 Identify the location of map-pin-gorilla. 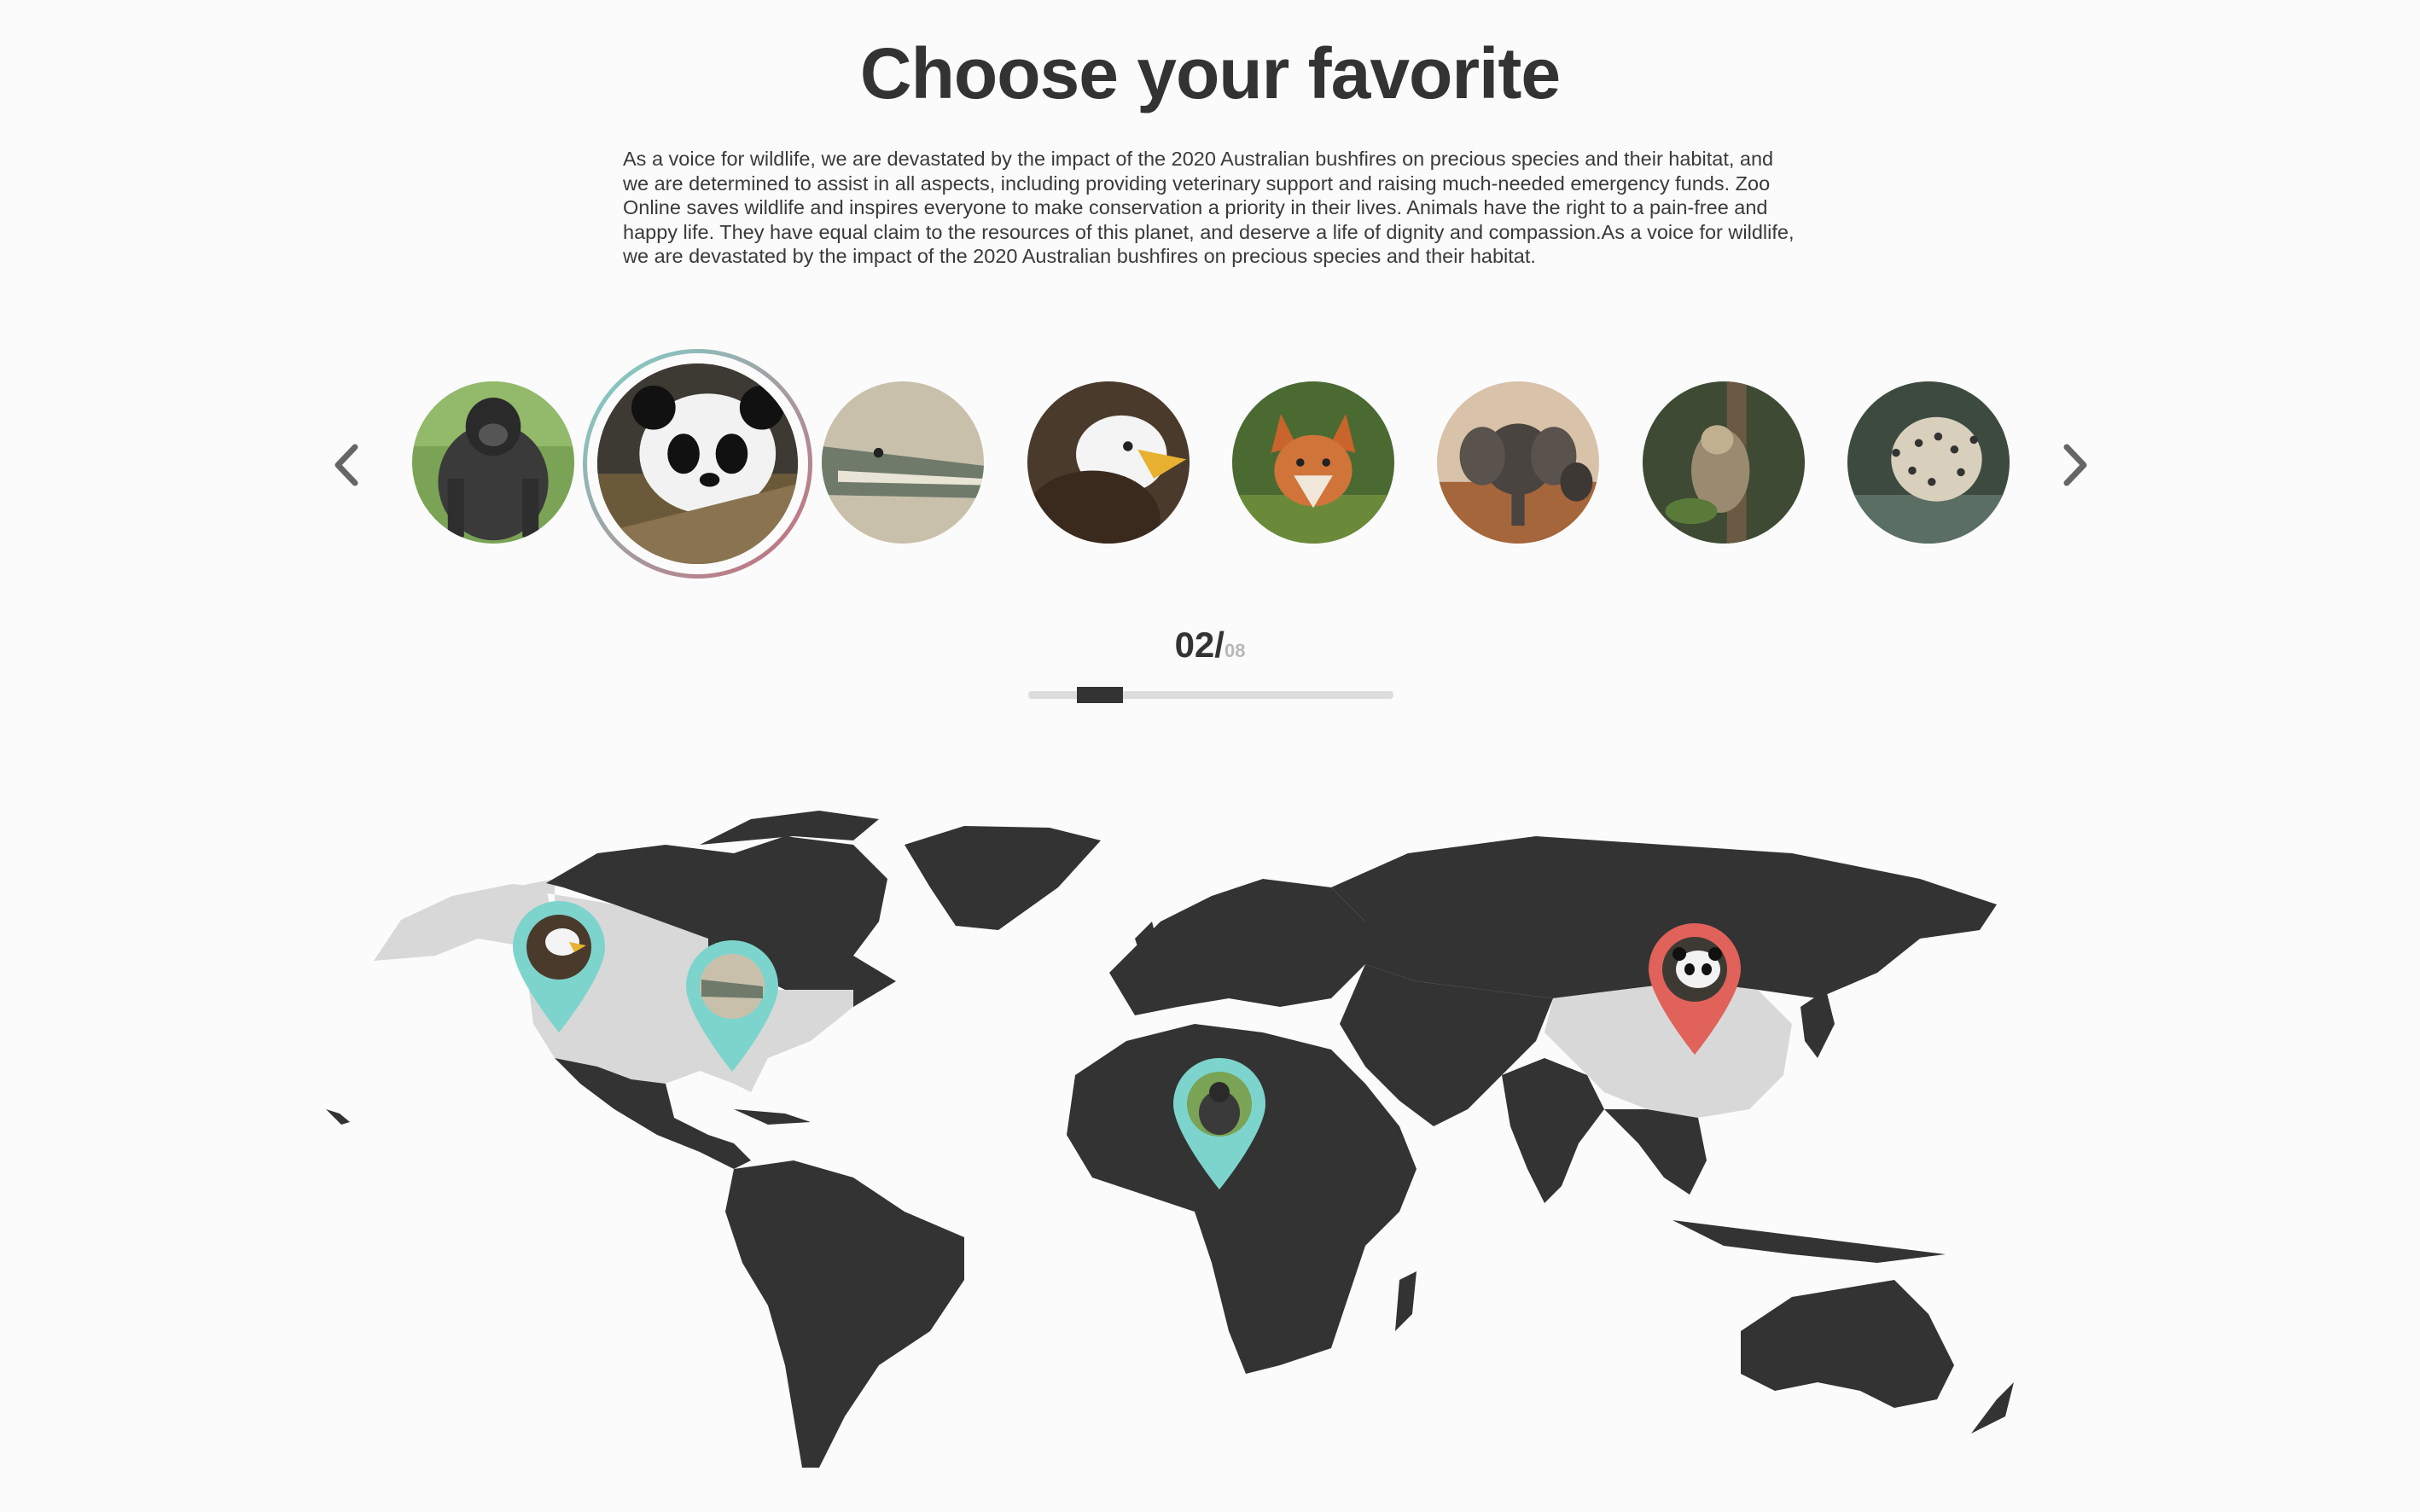
(1219, 1126).